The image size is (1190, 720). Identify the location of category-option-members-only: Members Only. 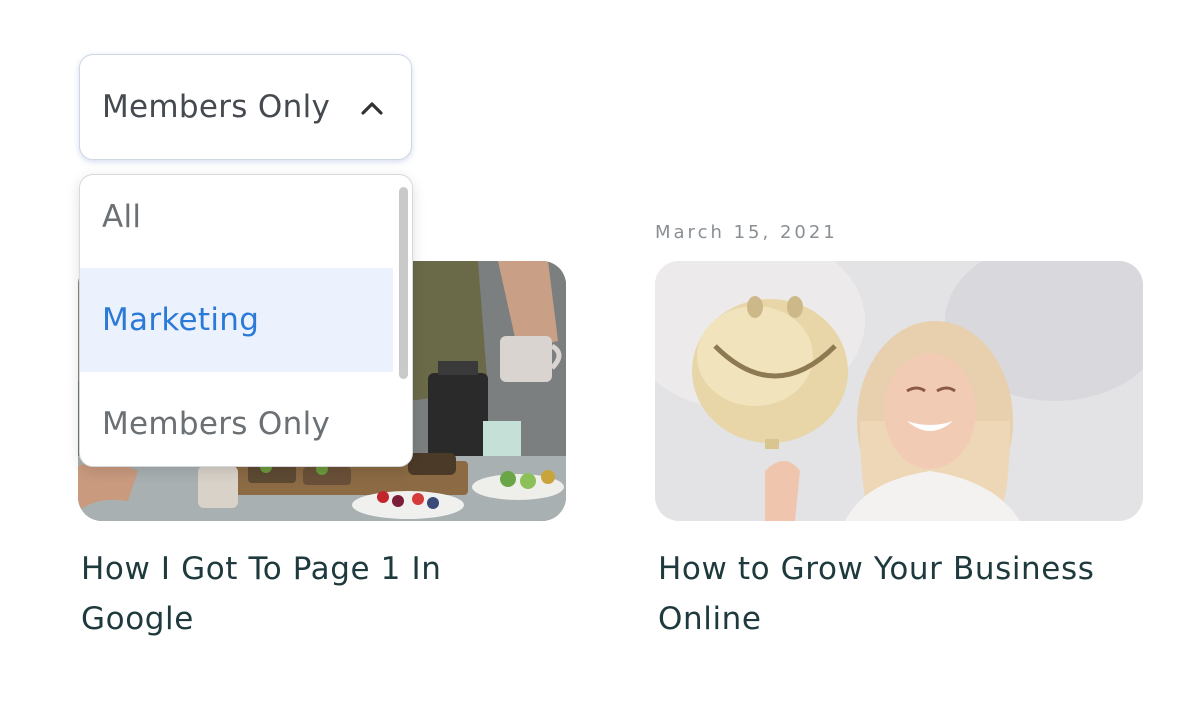
(236, 419).